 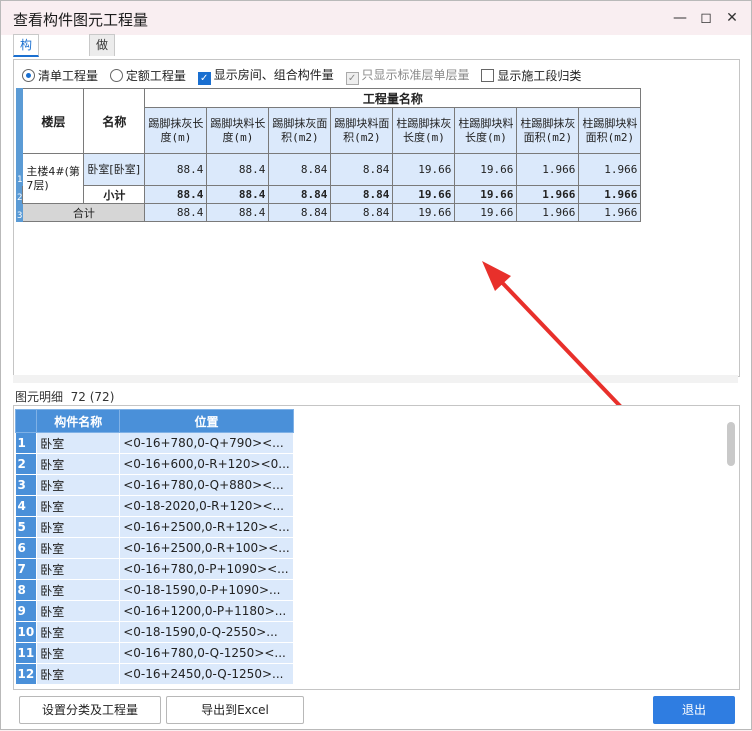 I want to click on settings-button: 设置分类及工程量, so click(x=90, y=710).